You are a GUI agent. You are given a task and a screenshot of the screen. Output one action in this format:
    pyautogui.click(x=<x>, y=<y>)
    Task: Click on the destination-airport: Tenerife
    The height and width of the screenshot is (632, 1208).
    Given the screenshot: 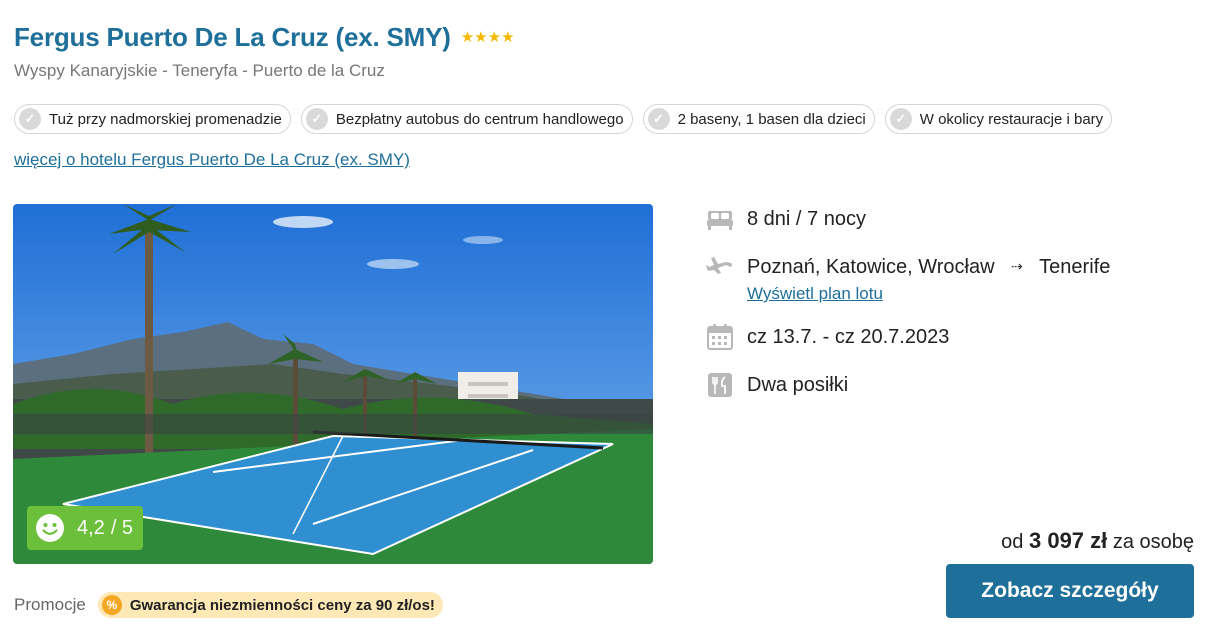 What is the action you would take?
    pyautogui.click(x=1075, y=267)
    